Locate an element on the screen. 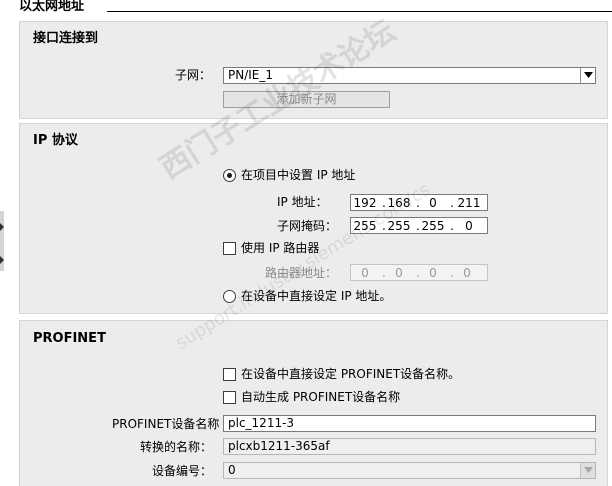 This screenshot has width=612, height=486. radio-selected-dot is located at coordinates (229, 175).